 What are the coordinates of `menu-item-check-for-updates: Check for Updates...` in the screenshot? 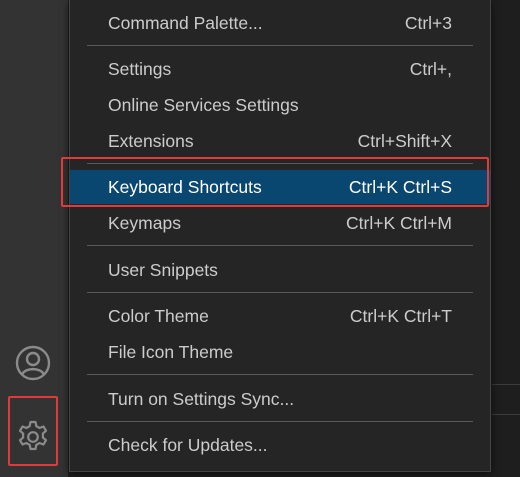 It's located at (280, 445).